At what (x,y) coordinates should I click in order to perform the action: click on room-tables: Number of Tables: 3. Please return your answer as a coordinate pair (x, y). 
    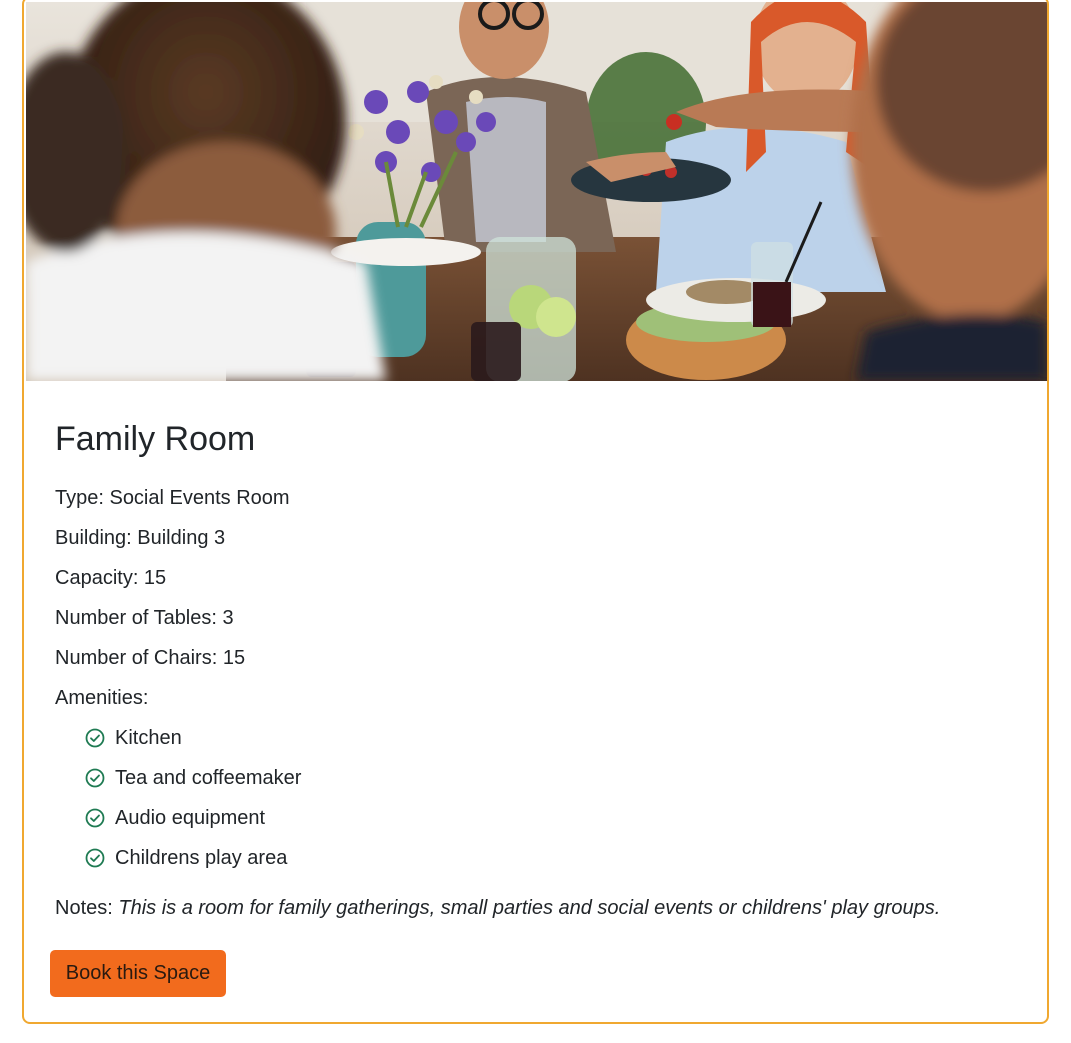
    Looking at the image, I should click on (144, 618).